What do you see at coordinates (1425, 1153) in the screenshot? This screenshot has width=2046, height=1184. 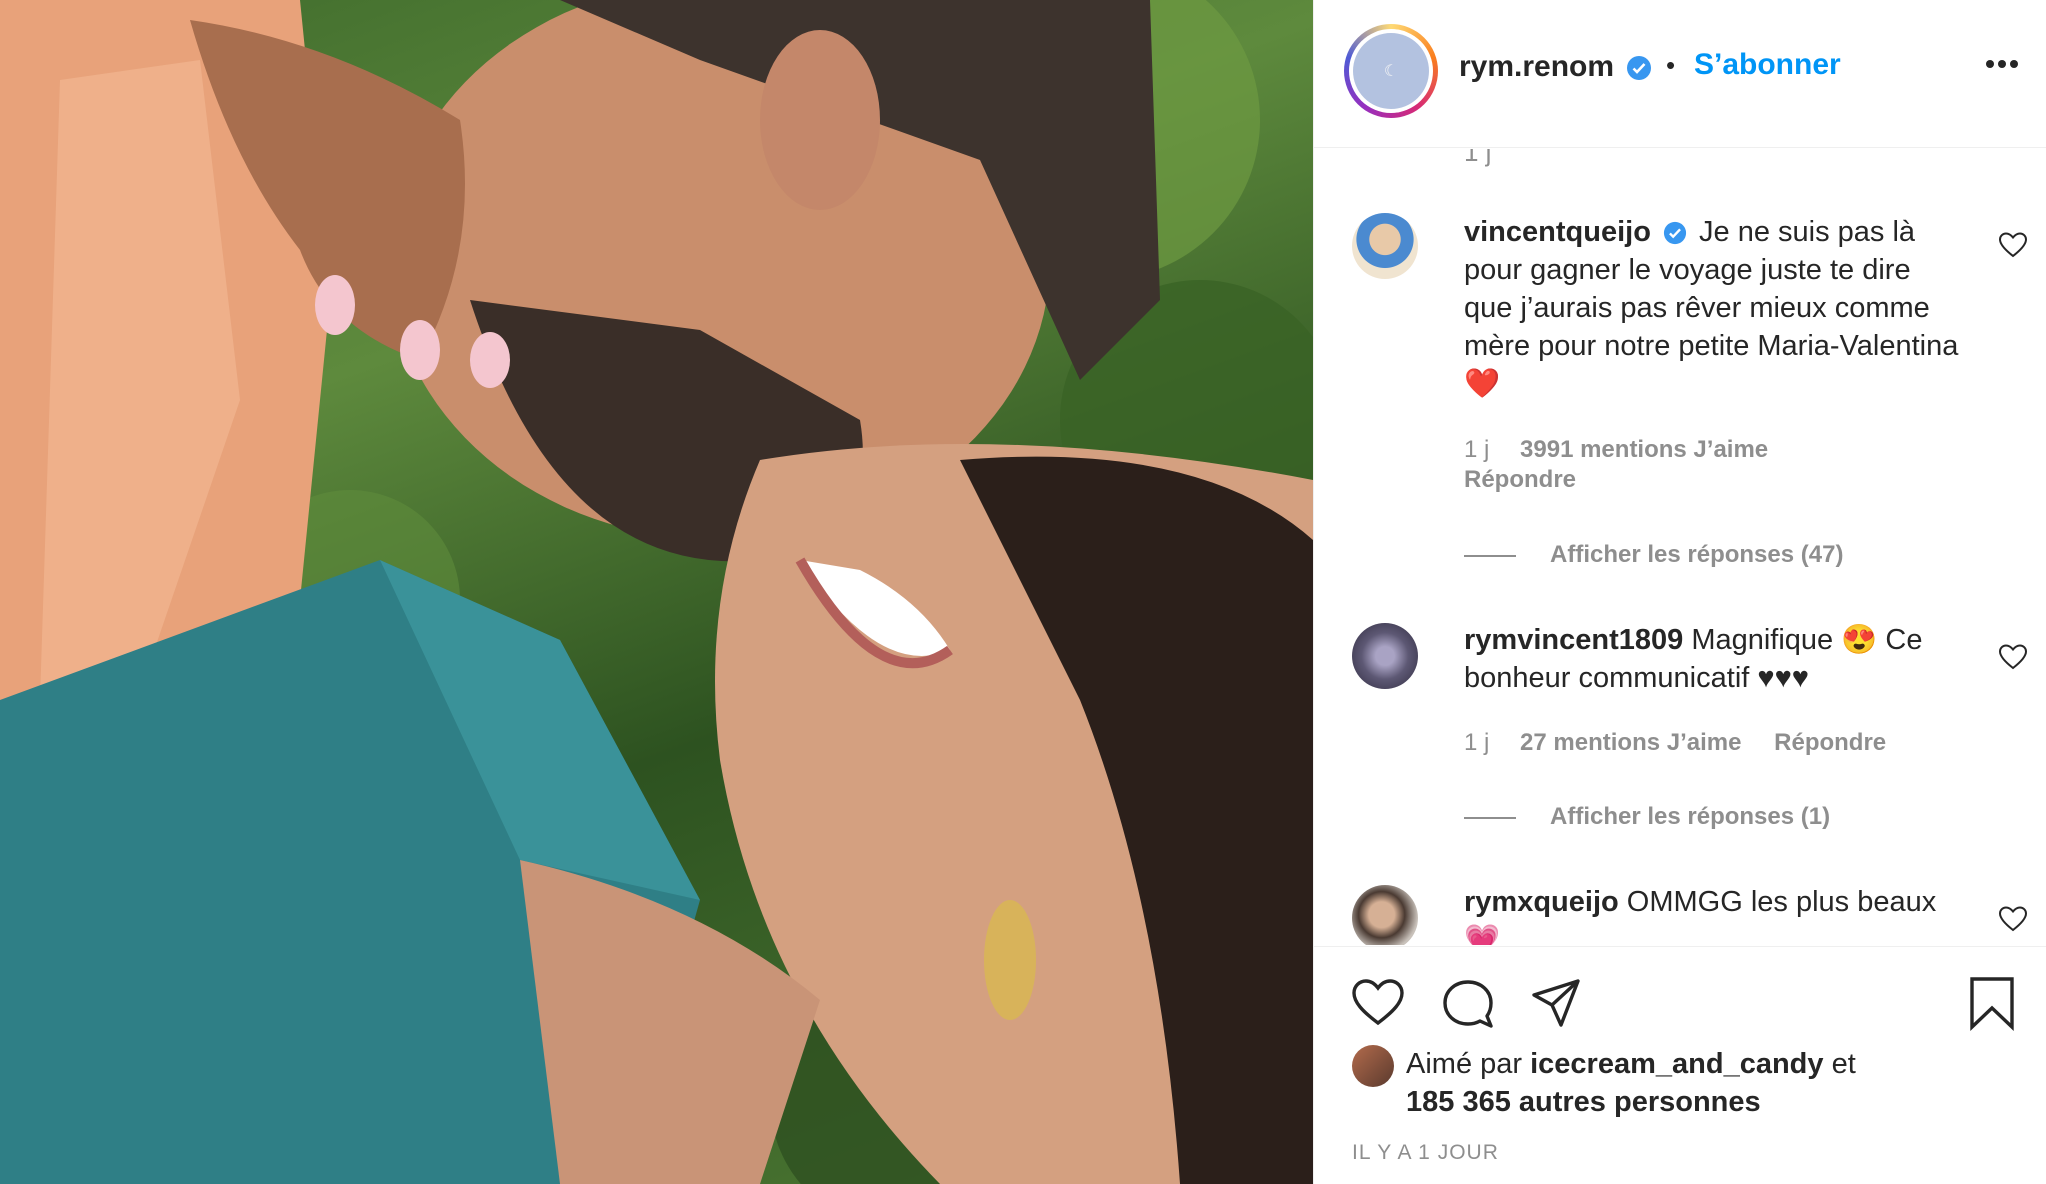 I see `post-timestamp: IL Y A 1 JOUR` at bounding box center [1425, 1153].